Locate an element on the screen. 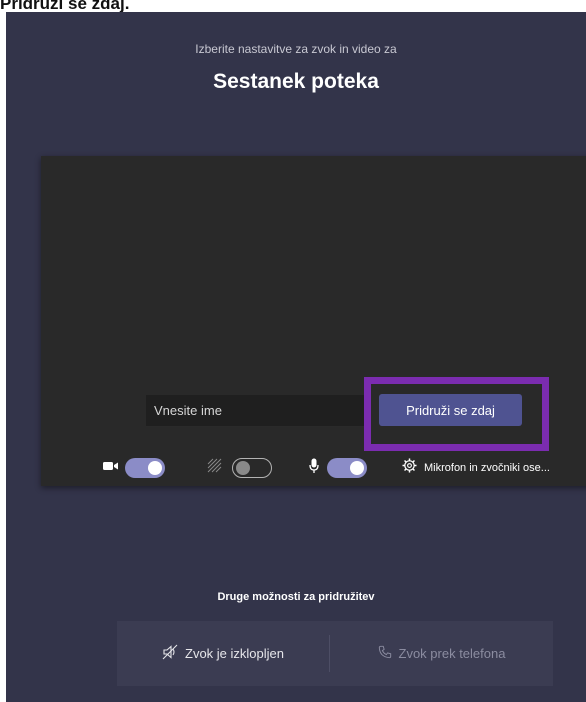 This screenshot has width=586, height=702. camera-icon is located at coordinates (111, 468).